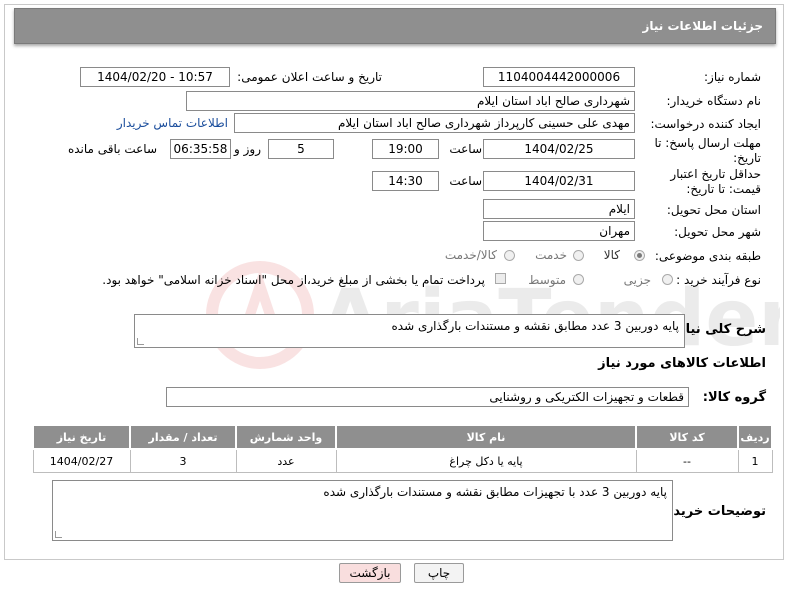 Image resolution: width=788 pixels, height=598 pixels. Describe the element at coordinates (465, 149) in the screenshot. I see `reply-time-label: ساعت` at that location.